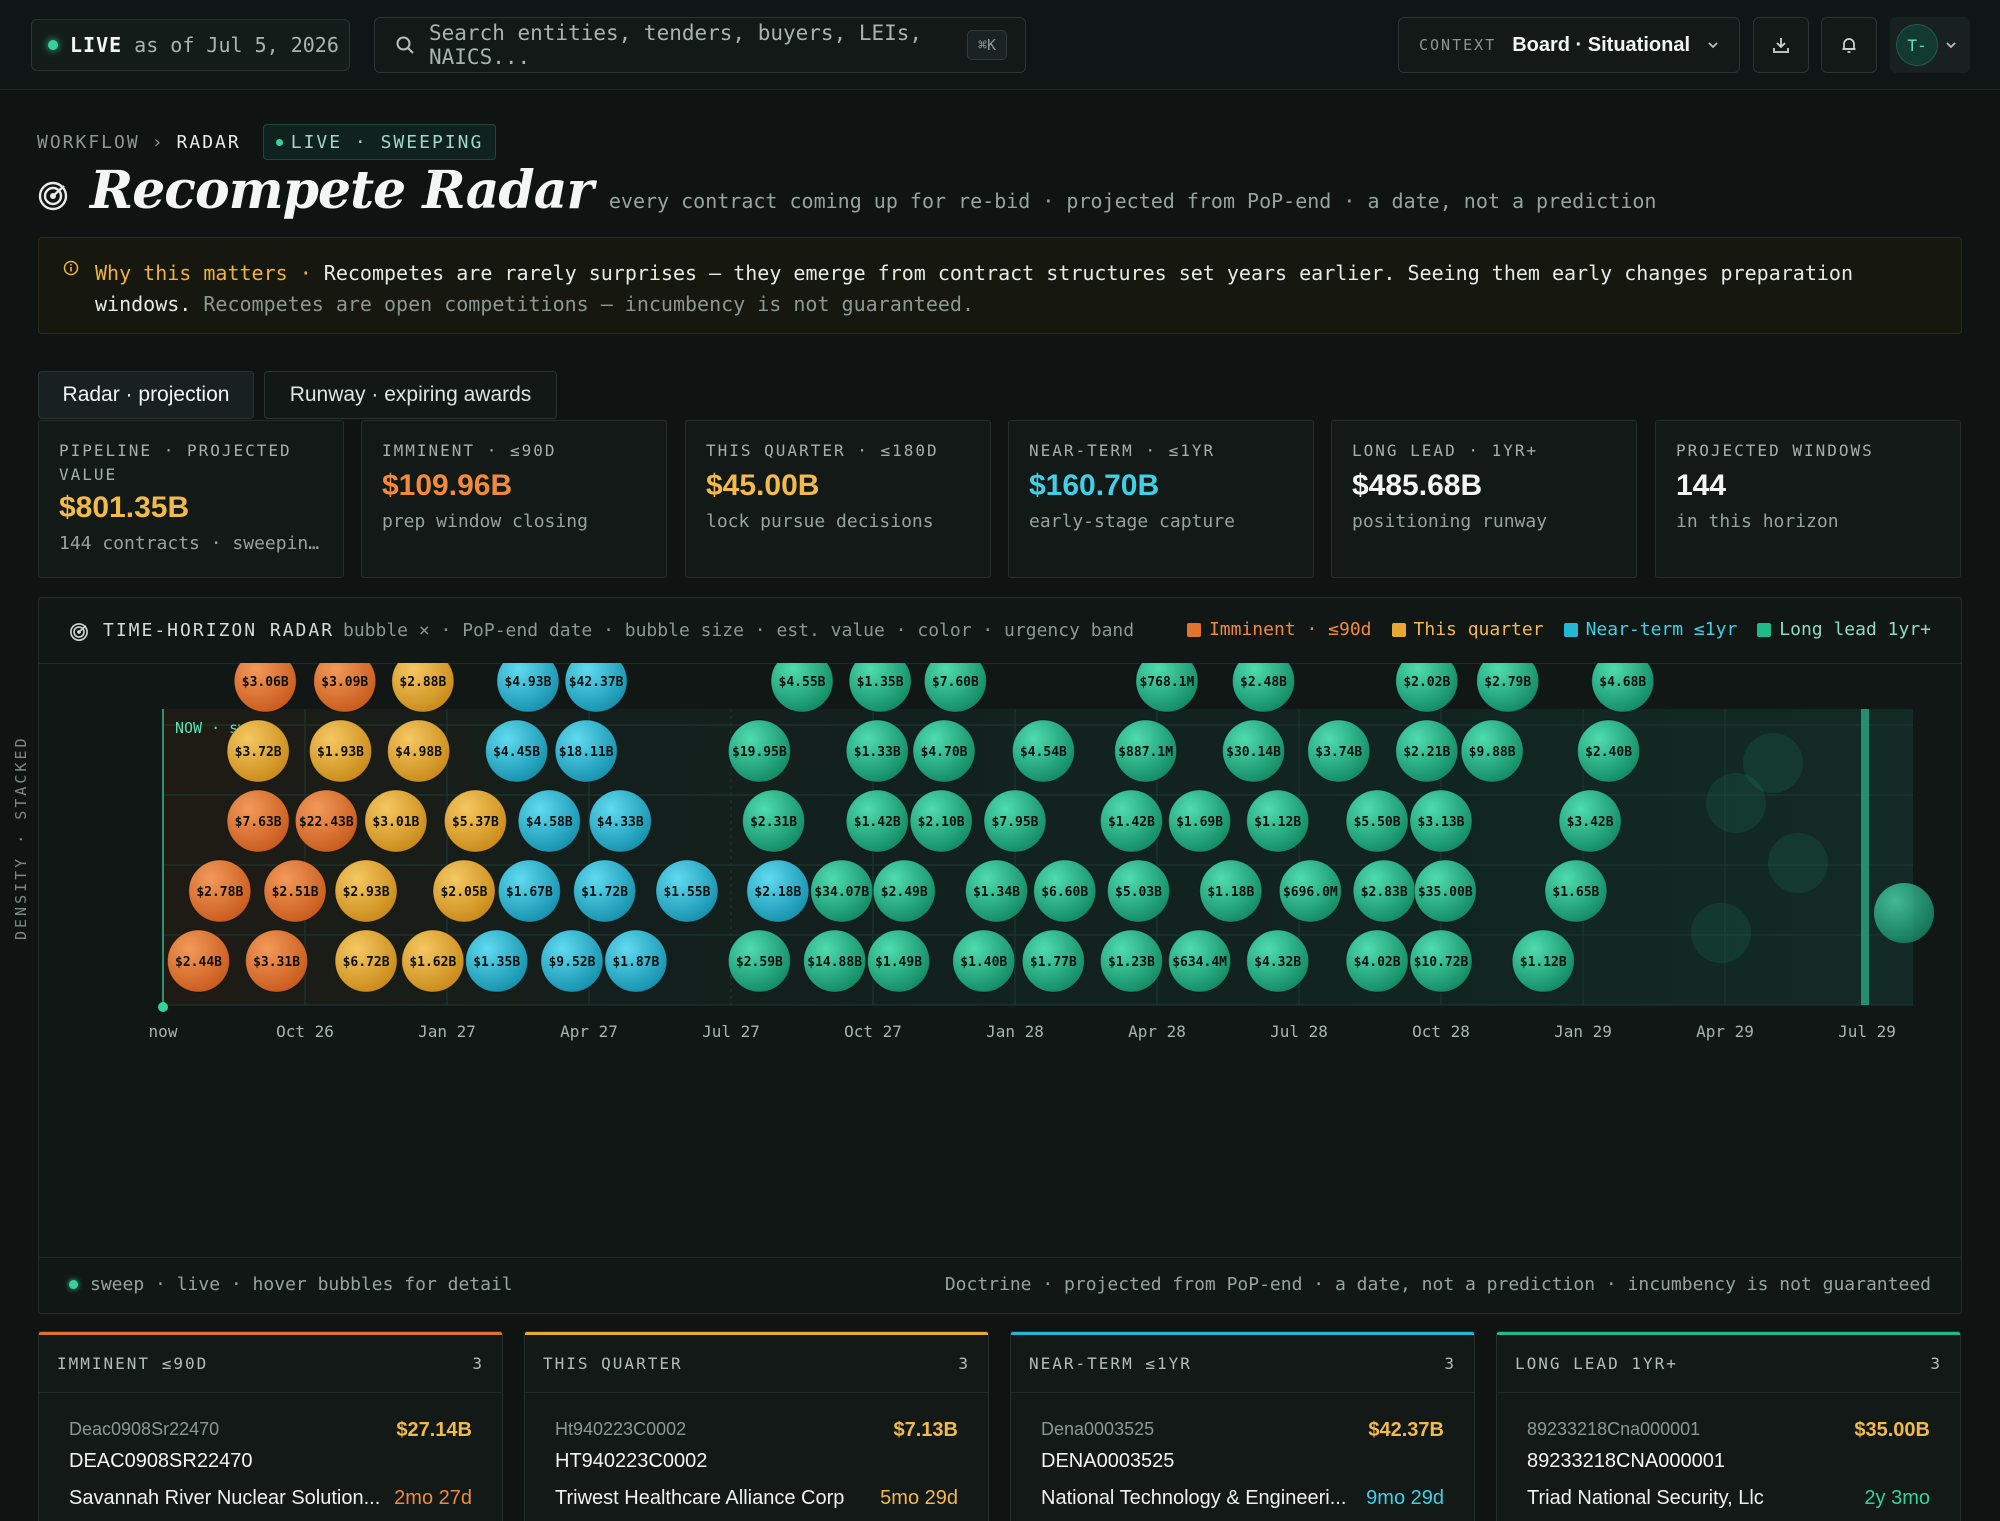 This screenshot has width=2000, height=1521. Describe the element at coordinates (447, 1031) in the screenshot. I see `x-tick-label: Jan 27` at that location.